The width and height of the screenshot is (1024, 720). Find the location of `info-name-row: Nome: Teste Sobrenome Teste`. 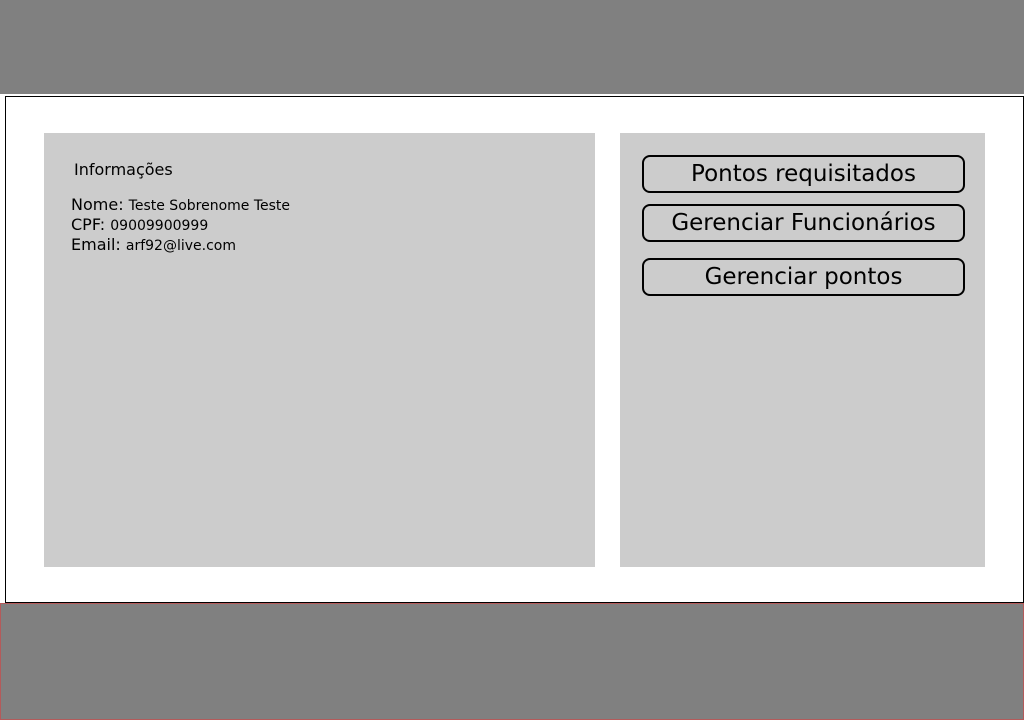

info-name-row: Nome: Teste Sobrenome Teste is located at coordinates (180, 205).